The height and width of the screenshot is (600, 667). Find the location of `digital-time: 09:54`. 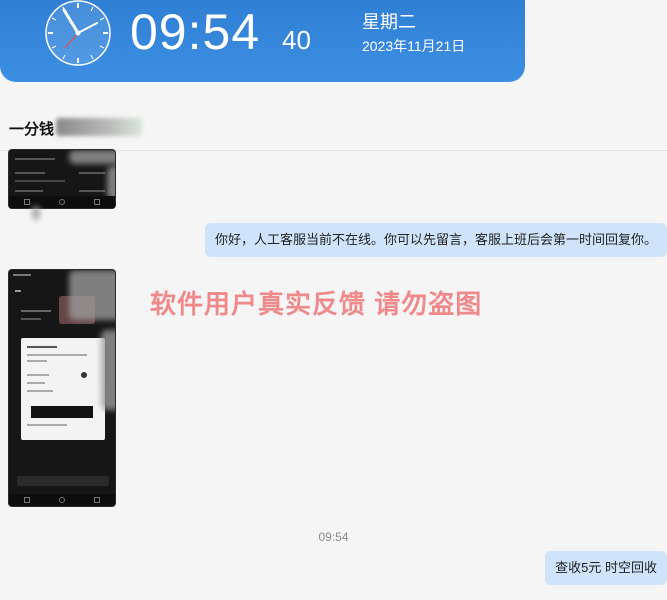

digital-time: 09:54 is located at coordinates (195, 32).